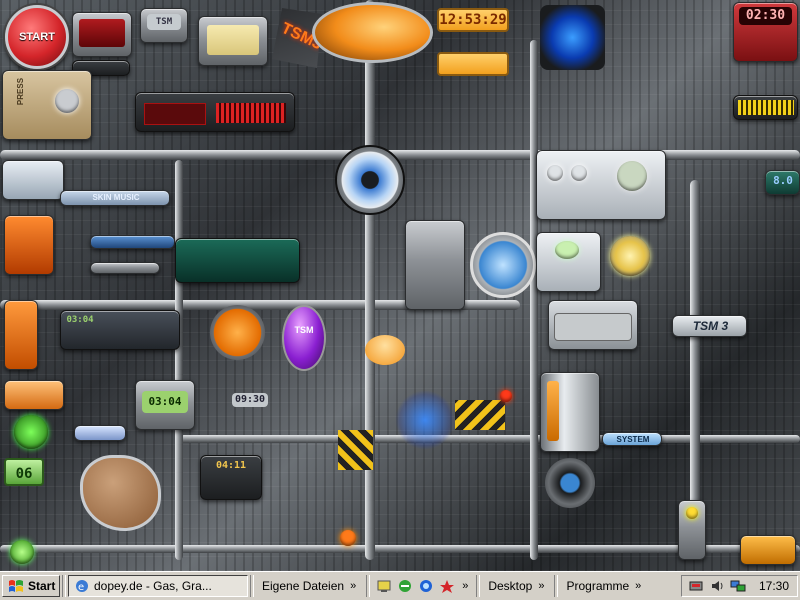 This screenshot has width=800, height=600. What do you see at coordinates (231, 465) in the screenshot?
I see `small-clock: 04:11` at bounding box center [231, 465].